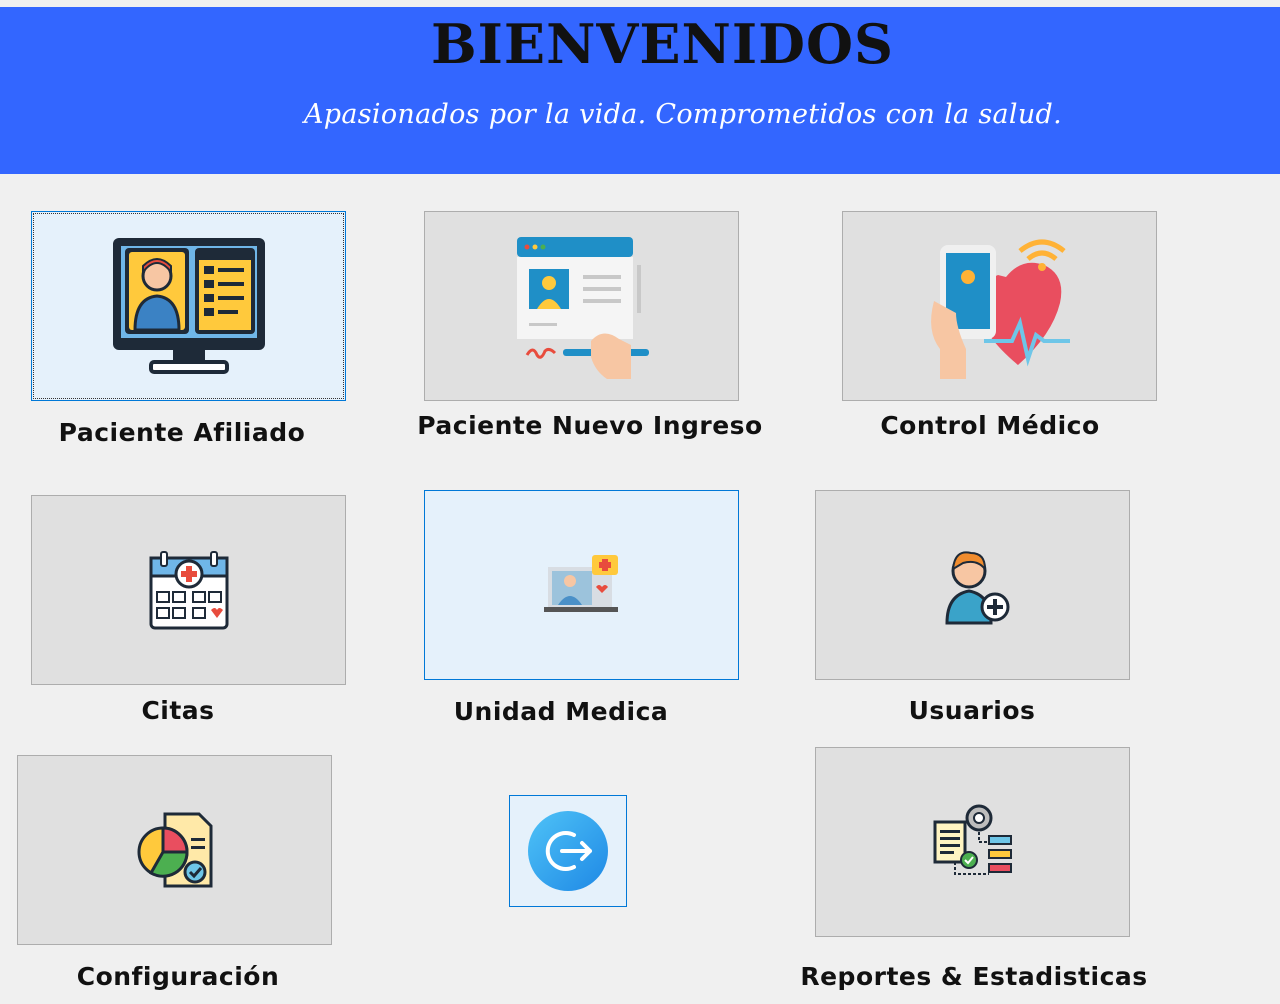 This screenshot has width=1280, height=1004. I want to click on usuarios-button, so click(972, 585).